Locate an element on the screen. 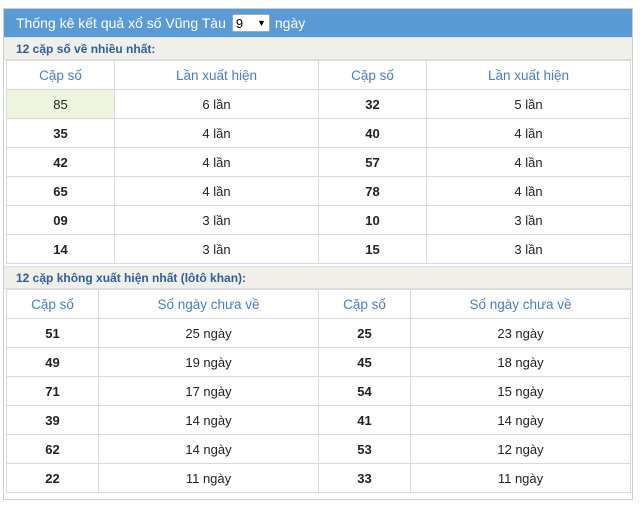 The height and width of the screenshot is (505, 640). pair-number-cell: 14 is located at coordinates (60, 249).